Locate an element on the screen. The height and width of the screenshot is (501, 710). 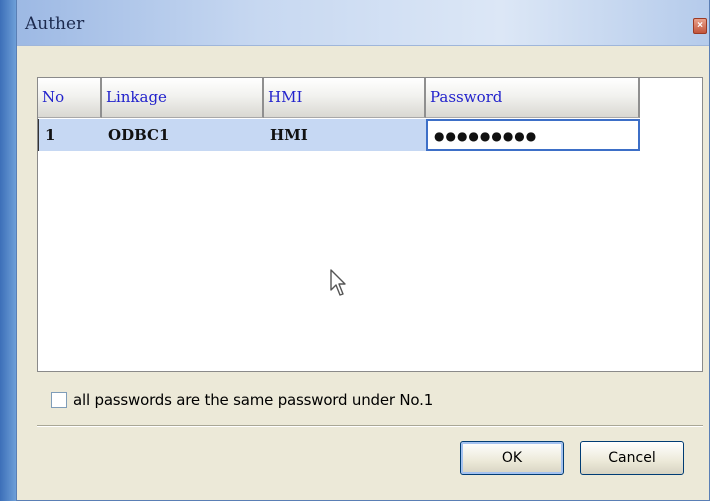
title-bar: Auther × is located at coordinates (363, 23).